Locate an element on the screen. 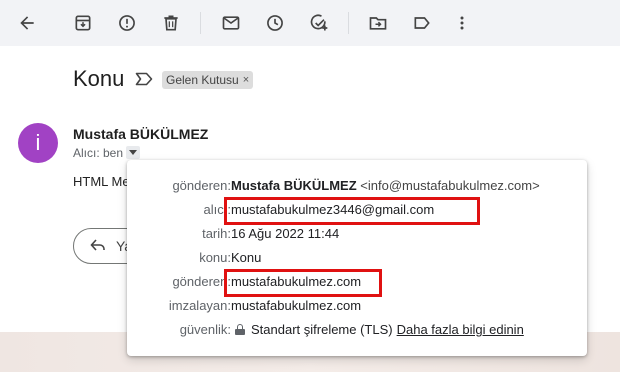 The width and height of the screenshot is (620, 372). email-subject: Konu is located at coordinates (99, 78).